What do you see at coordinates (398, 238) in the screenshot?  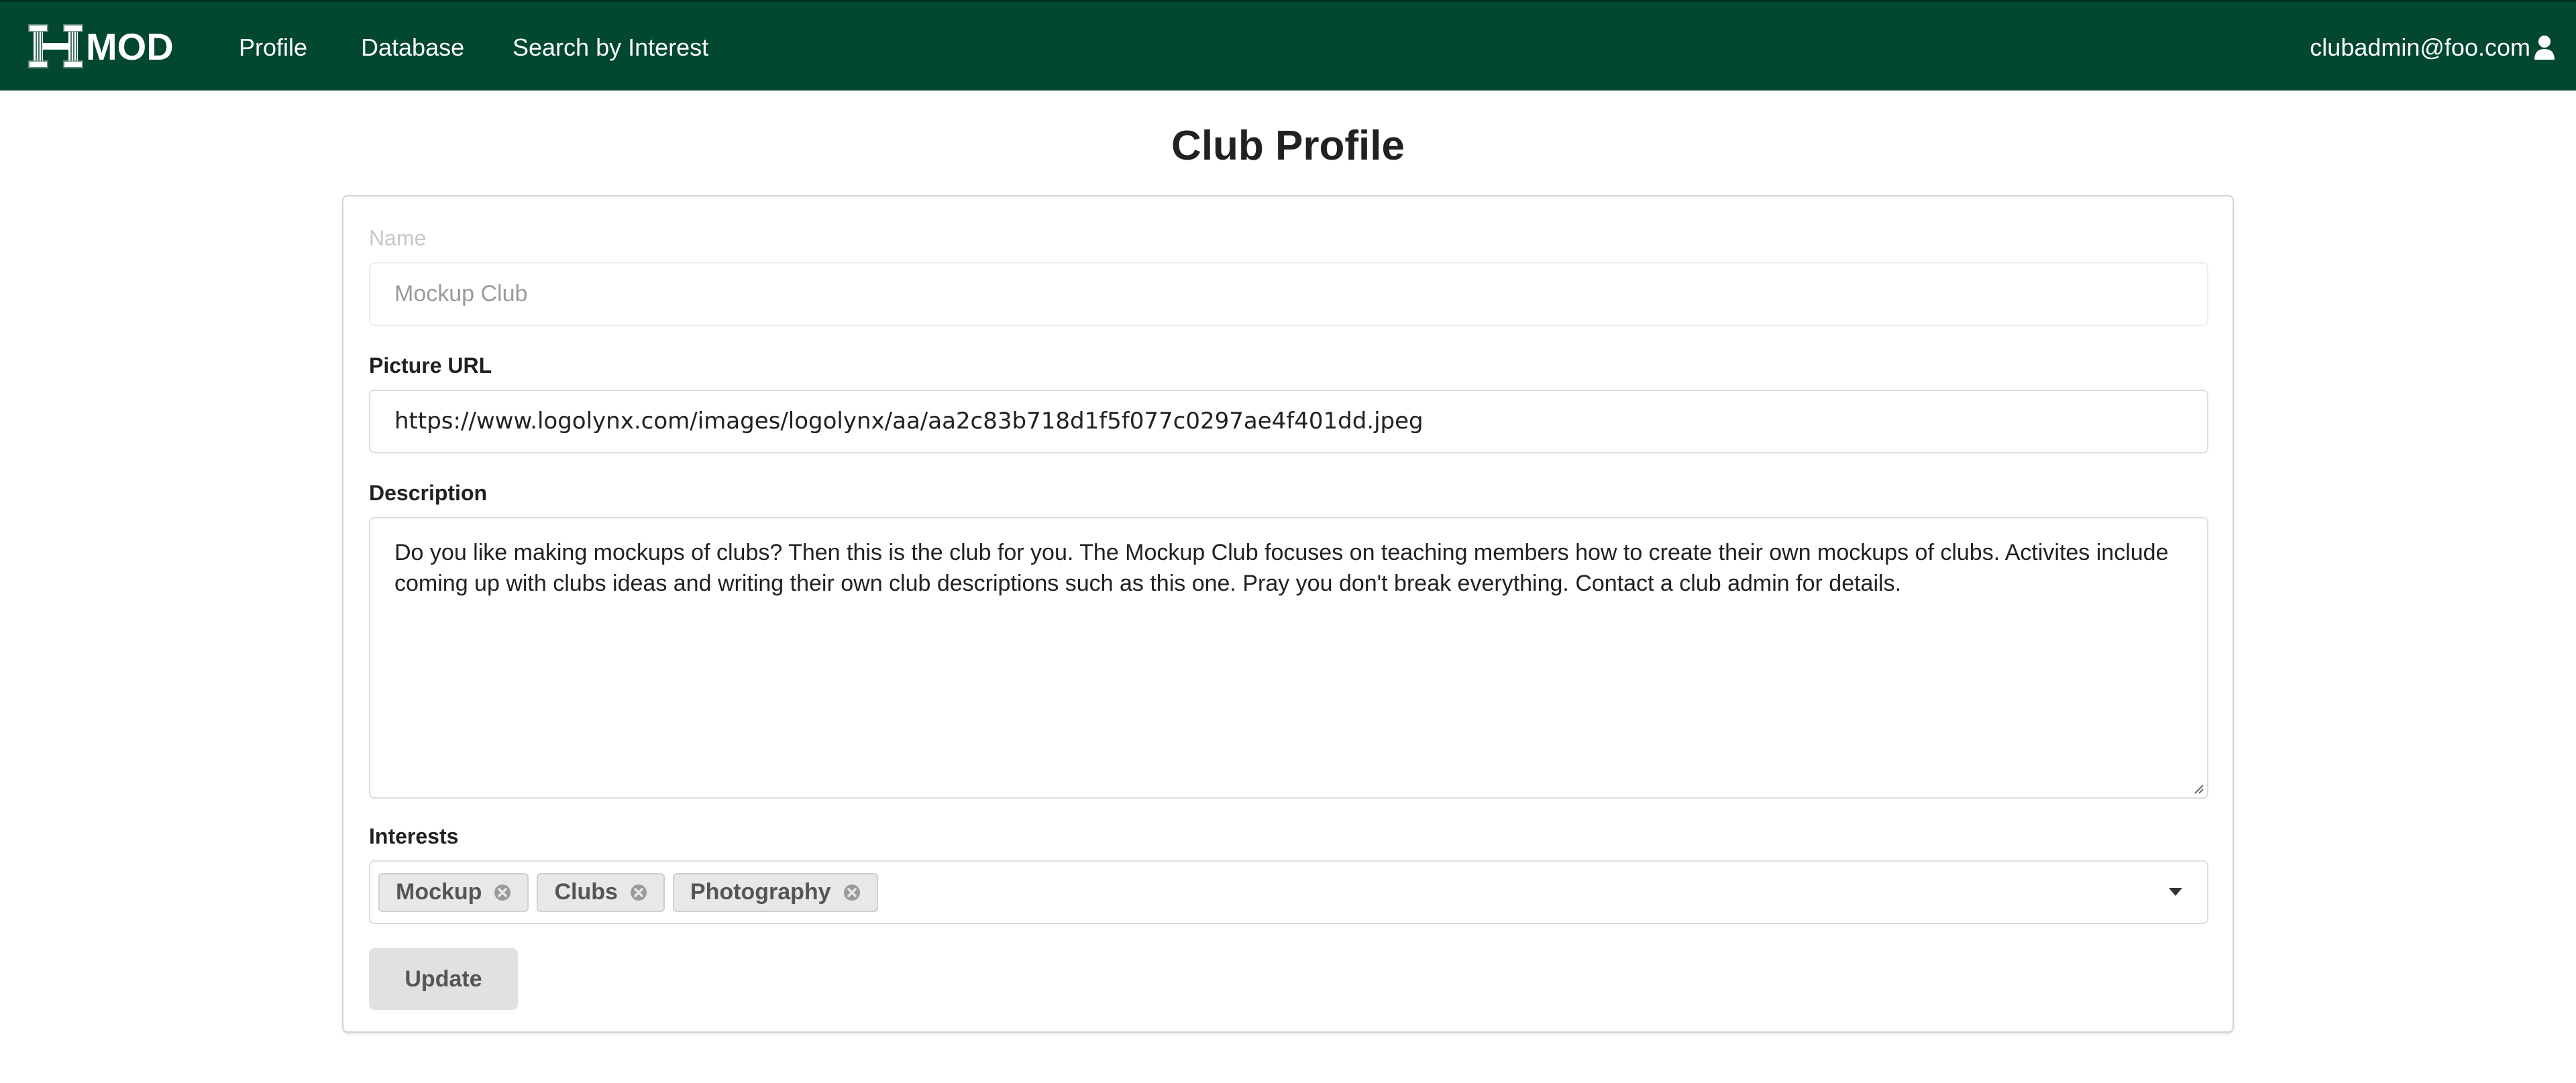 I see `name-label: Name` at bounding box center [398, 238].